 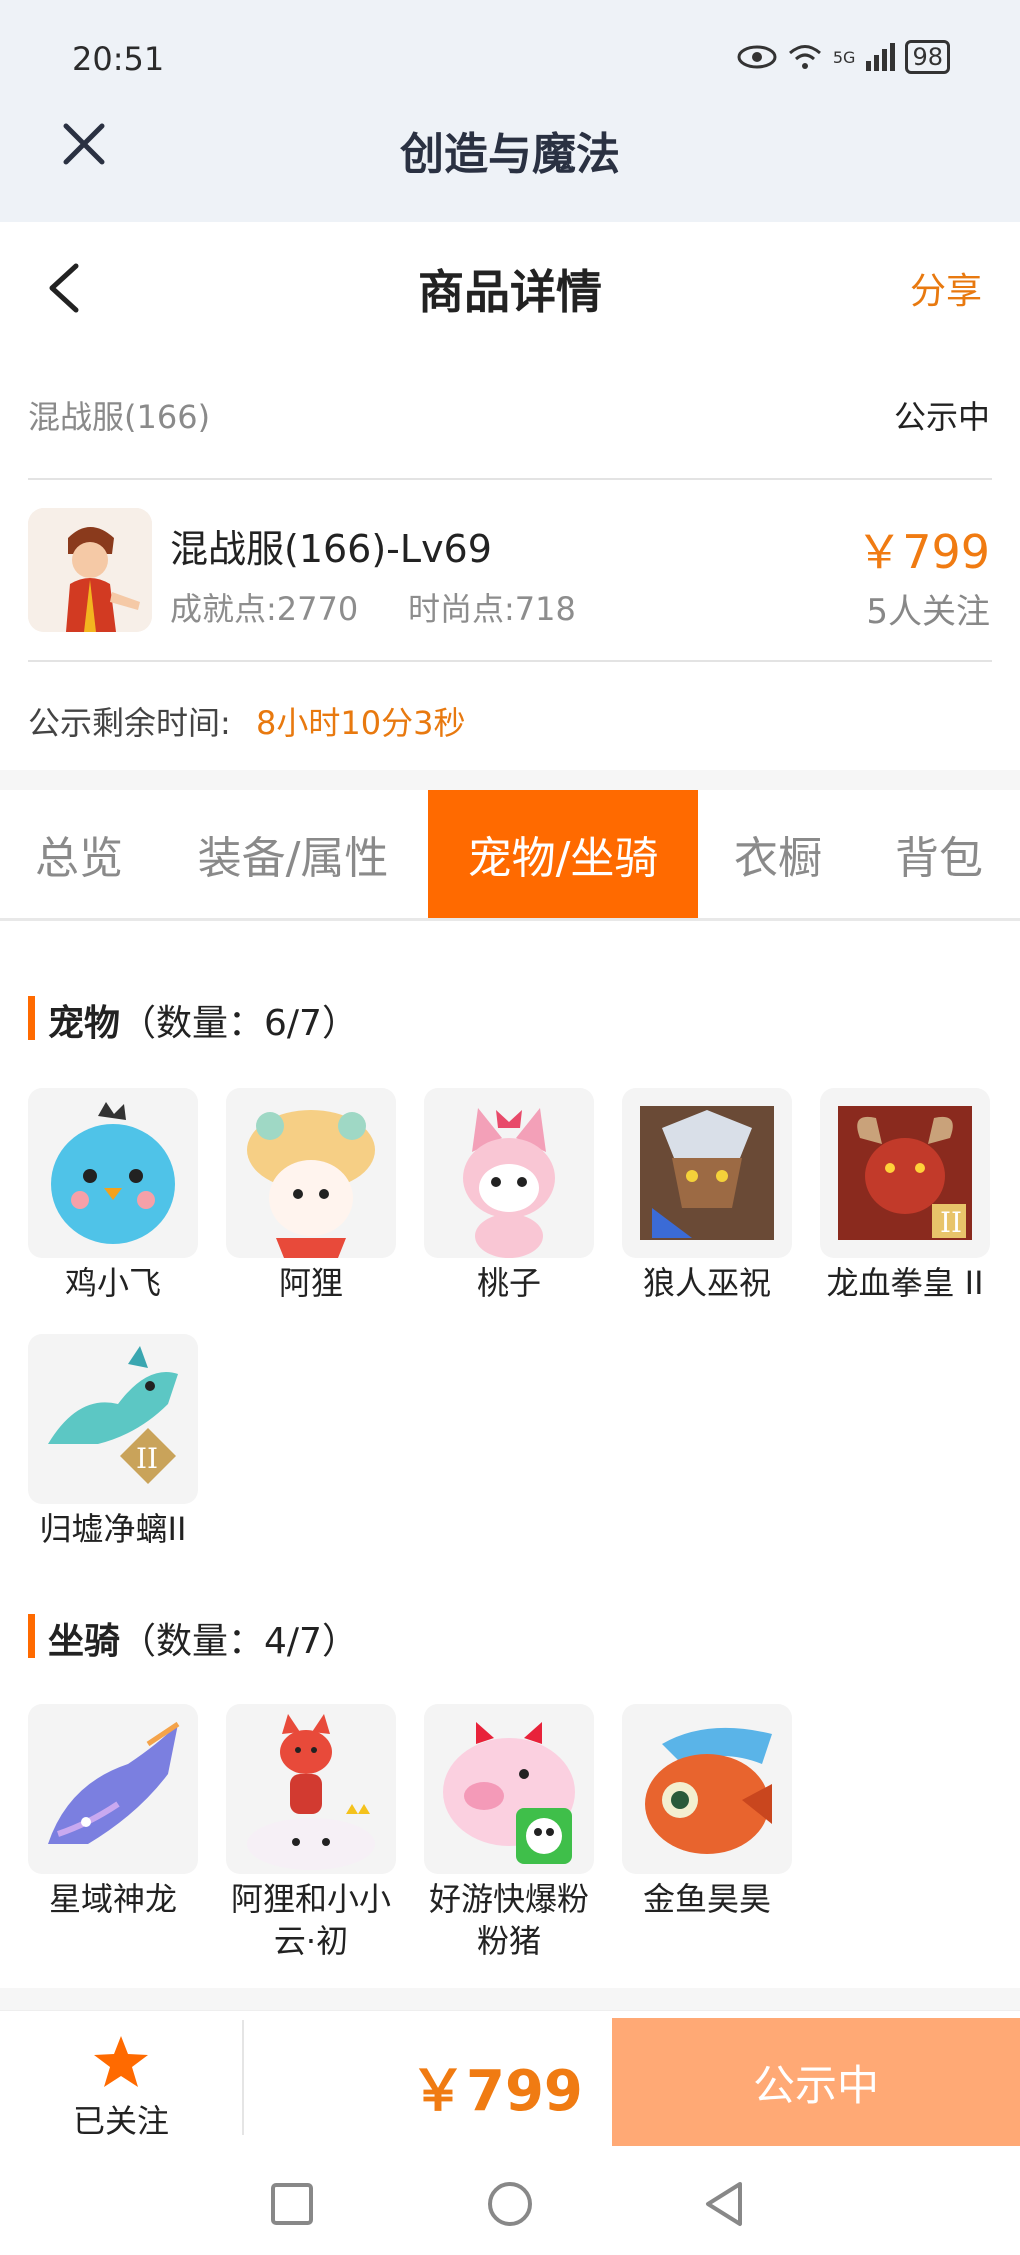 I want to click on remaining-time-label: 公示剩余时间:, so click(x=129, y=723).